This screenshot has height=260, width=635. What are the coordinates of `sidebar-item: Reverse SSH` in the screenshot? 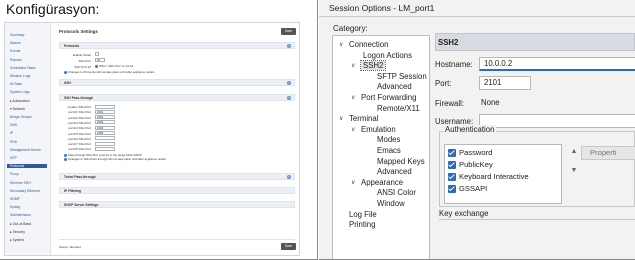 It's located at (20, 183).